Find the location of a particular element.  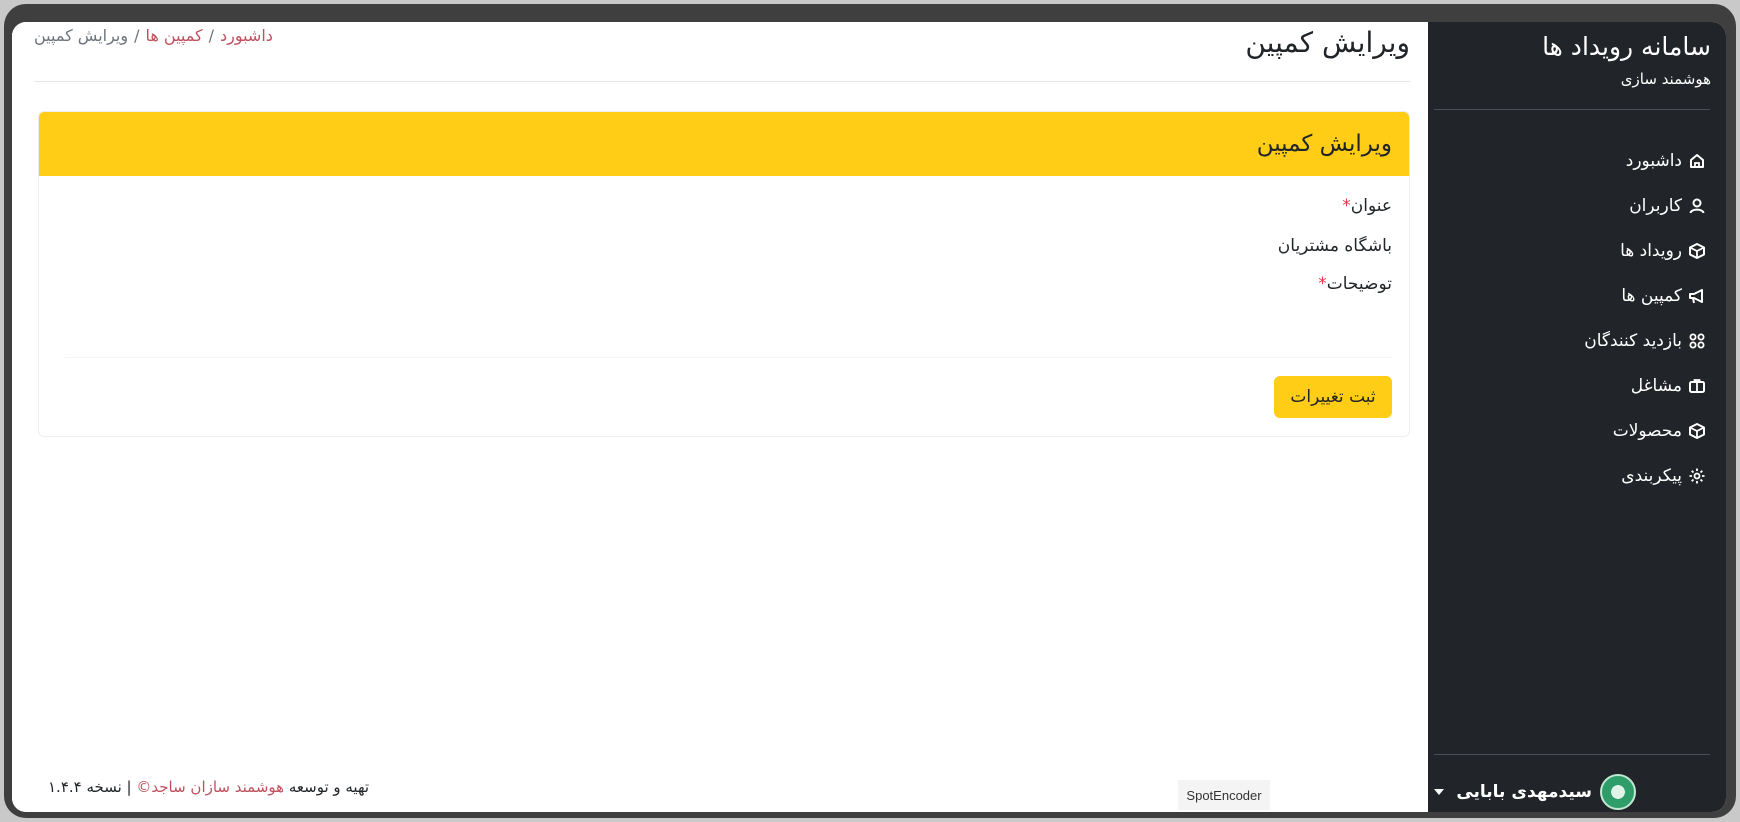

sidebar-item-users: کاربران is located at coordinates (1645, 205).